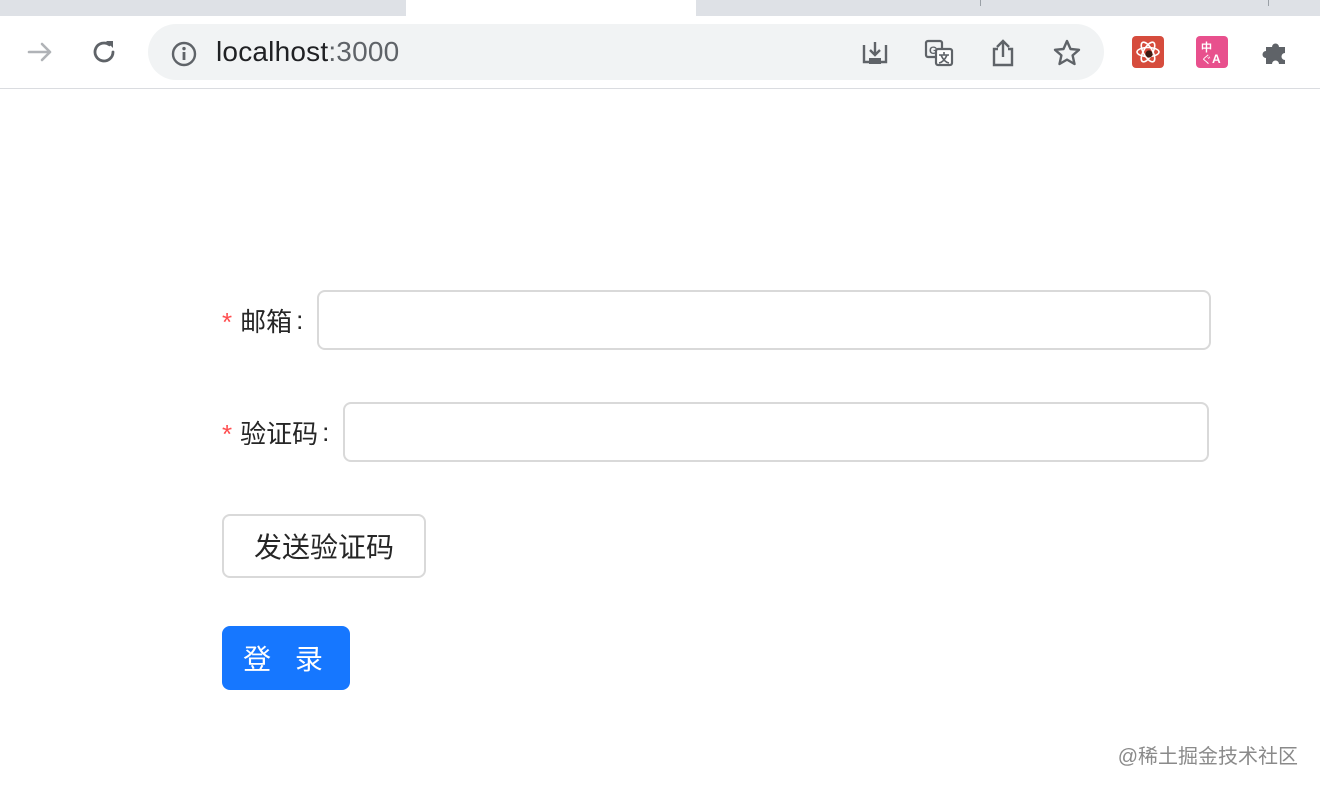 The image size is (1320, 786). I want to click on tab-active, so click(551, 8).